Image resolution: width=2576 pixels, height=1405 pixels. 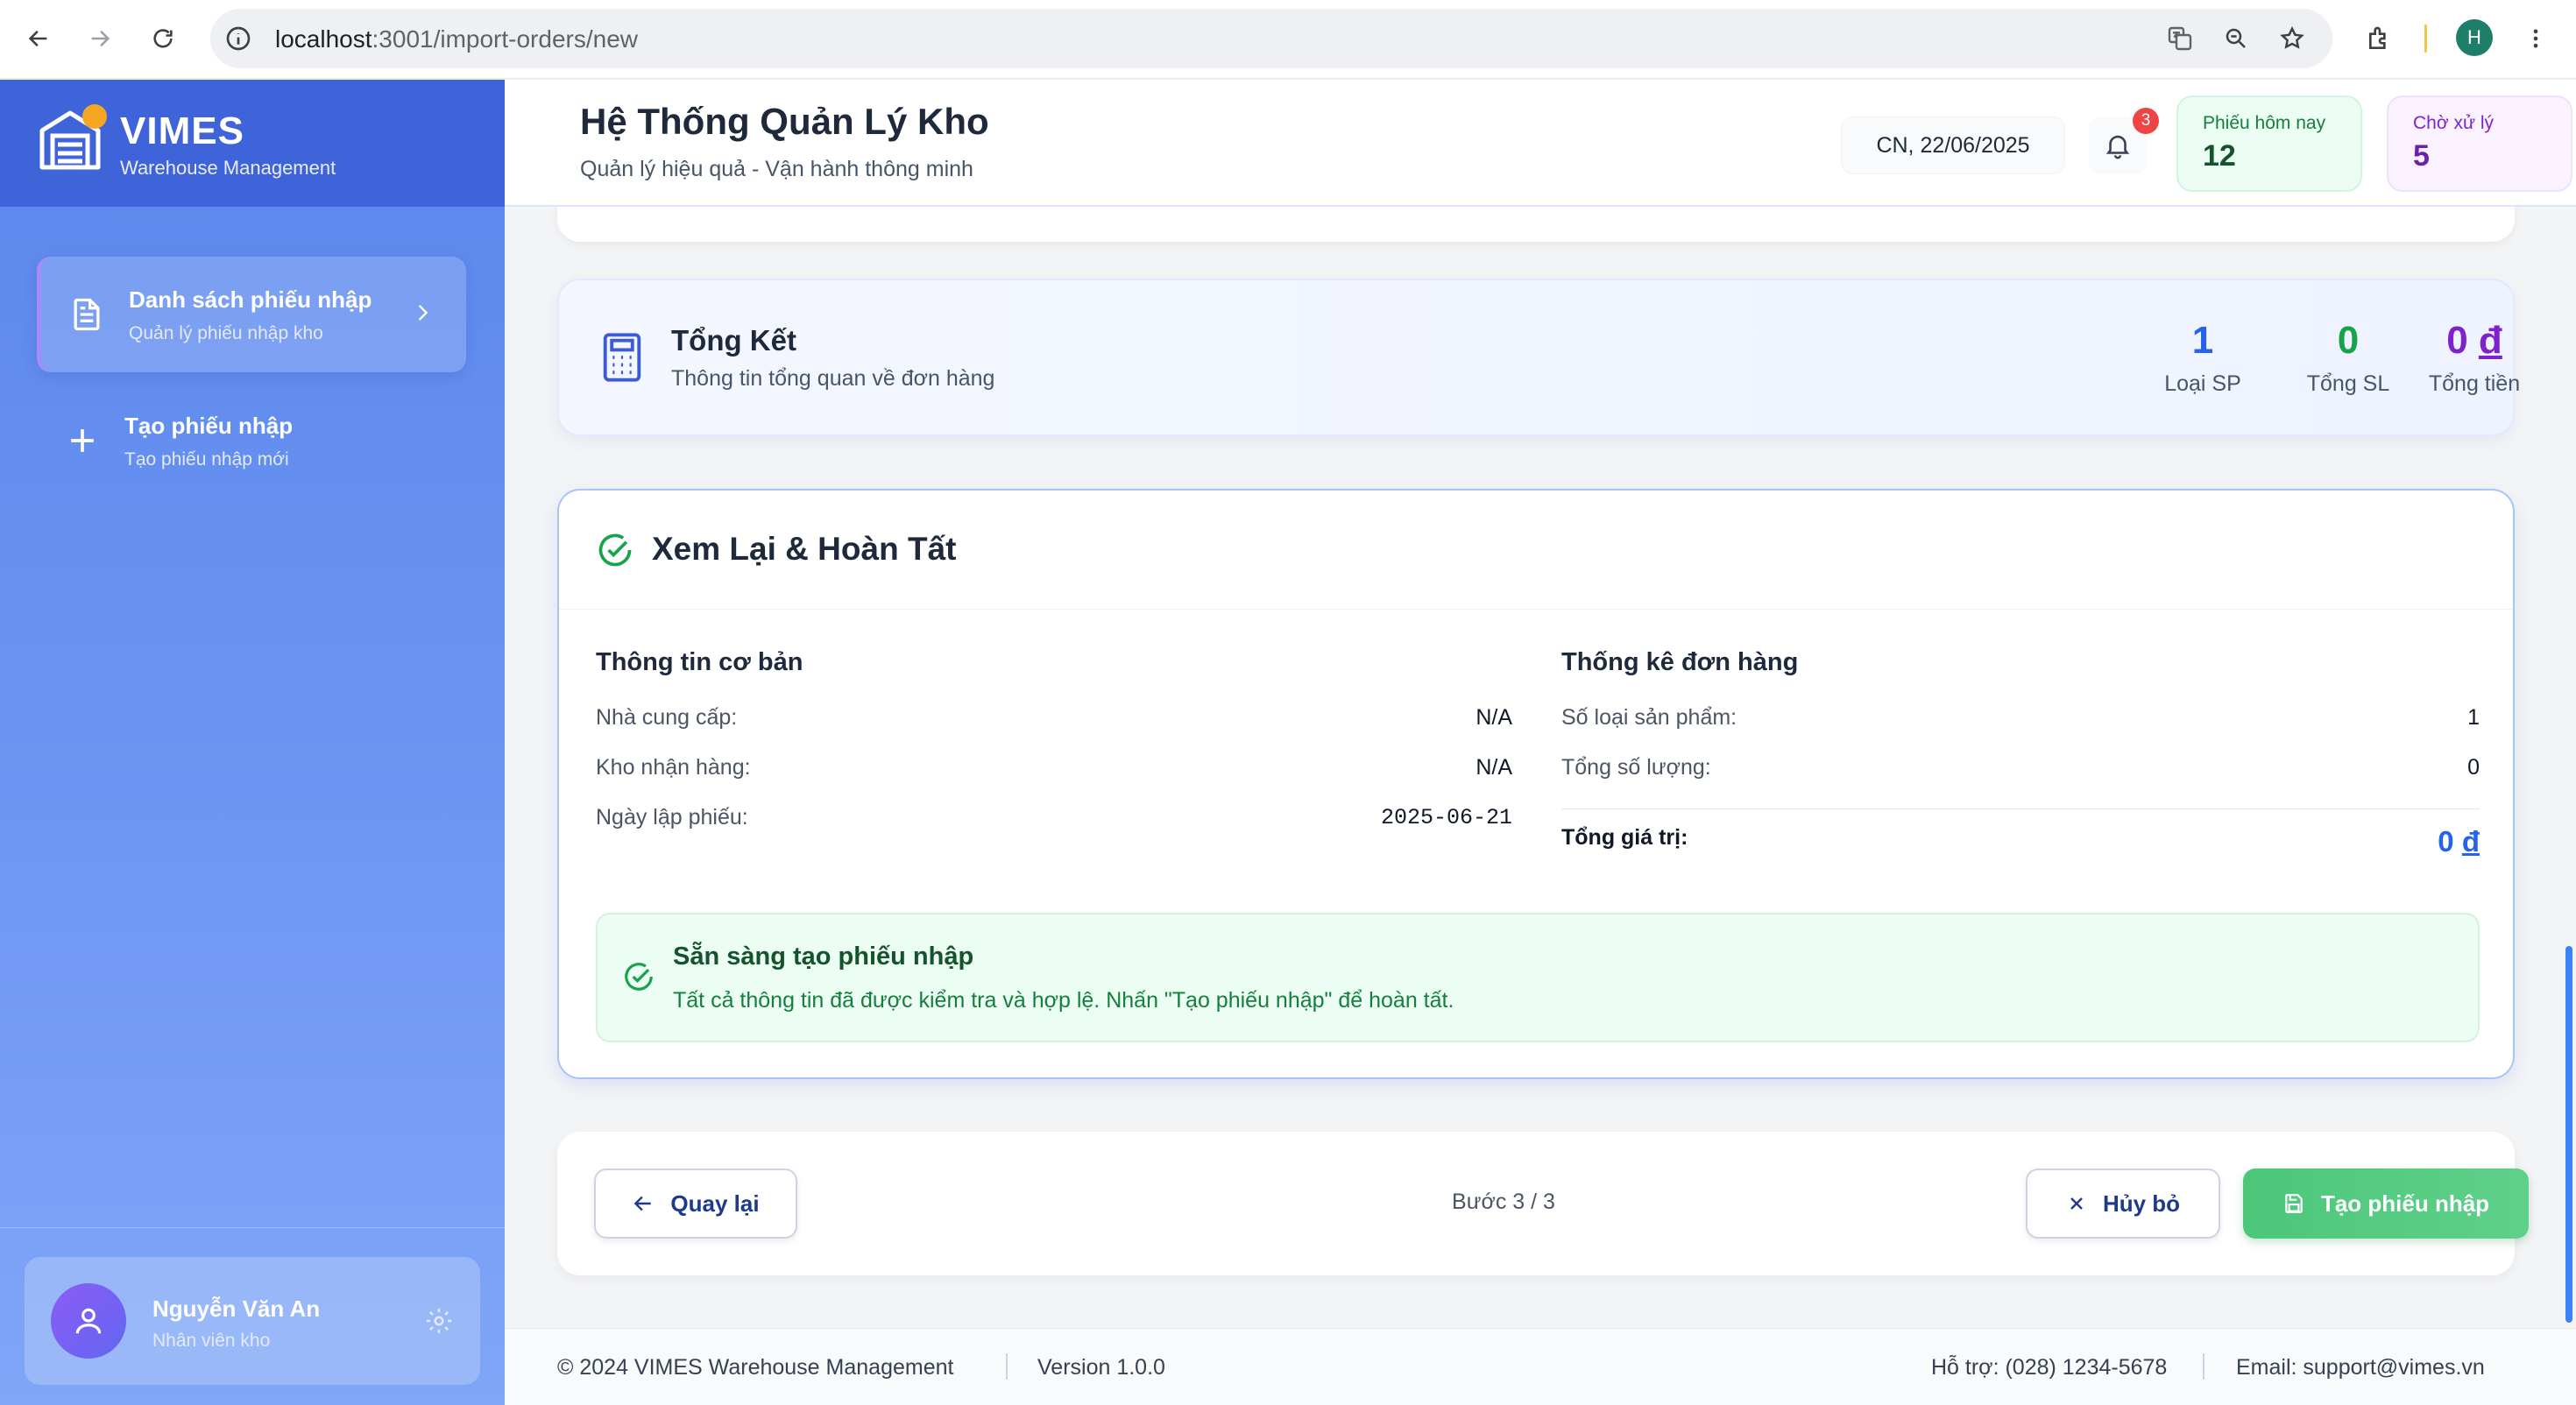 I want to click on back-button: Quay lại, so click(x=695, y=1203).